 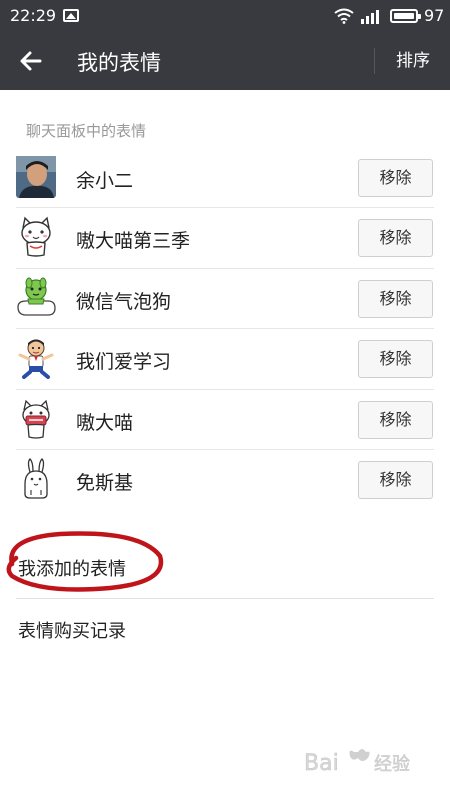 I want to click on sticker-row: 微信气泡狗 移除, so click(x=225, y=299).